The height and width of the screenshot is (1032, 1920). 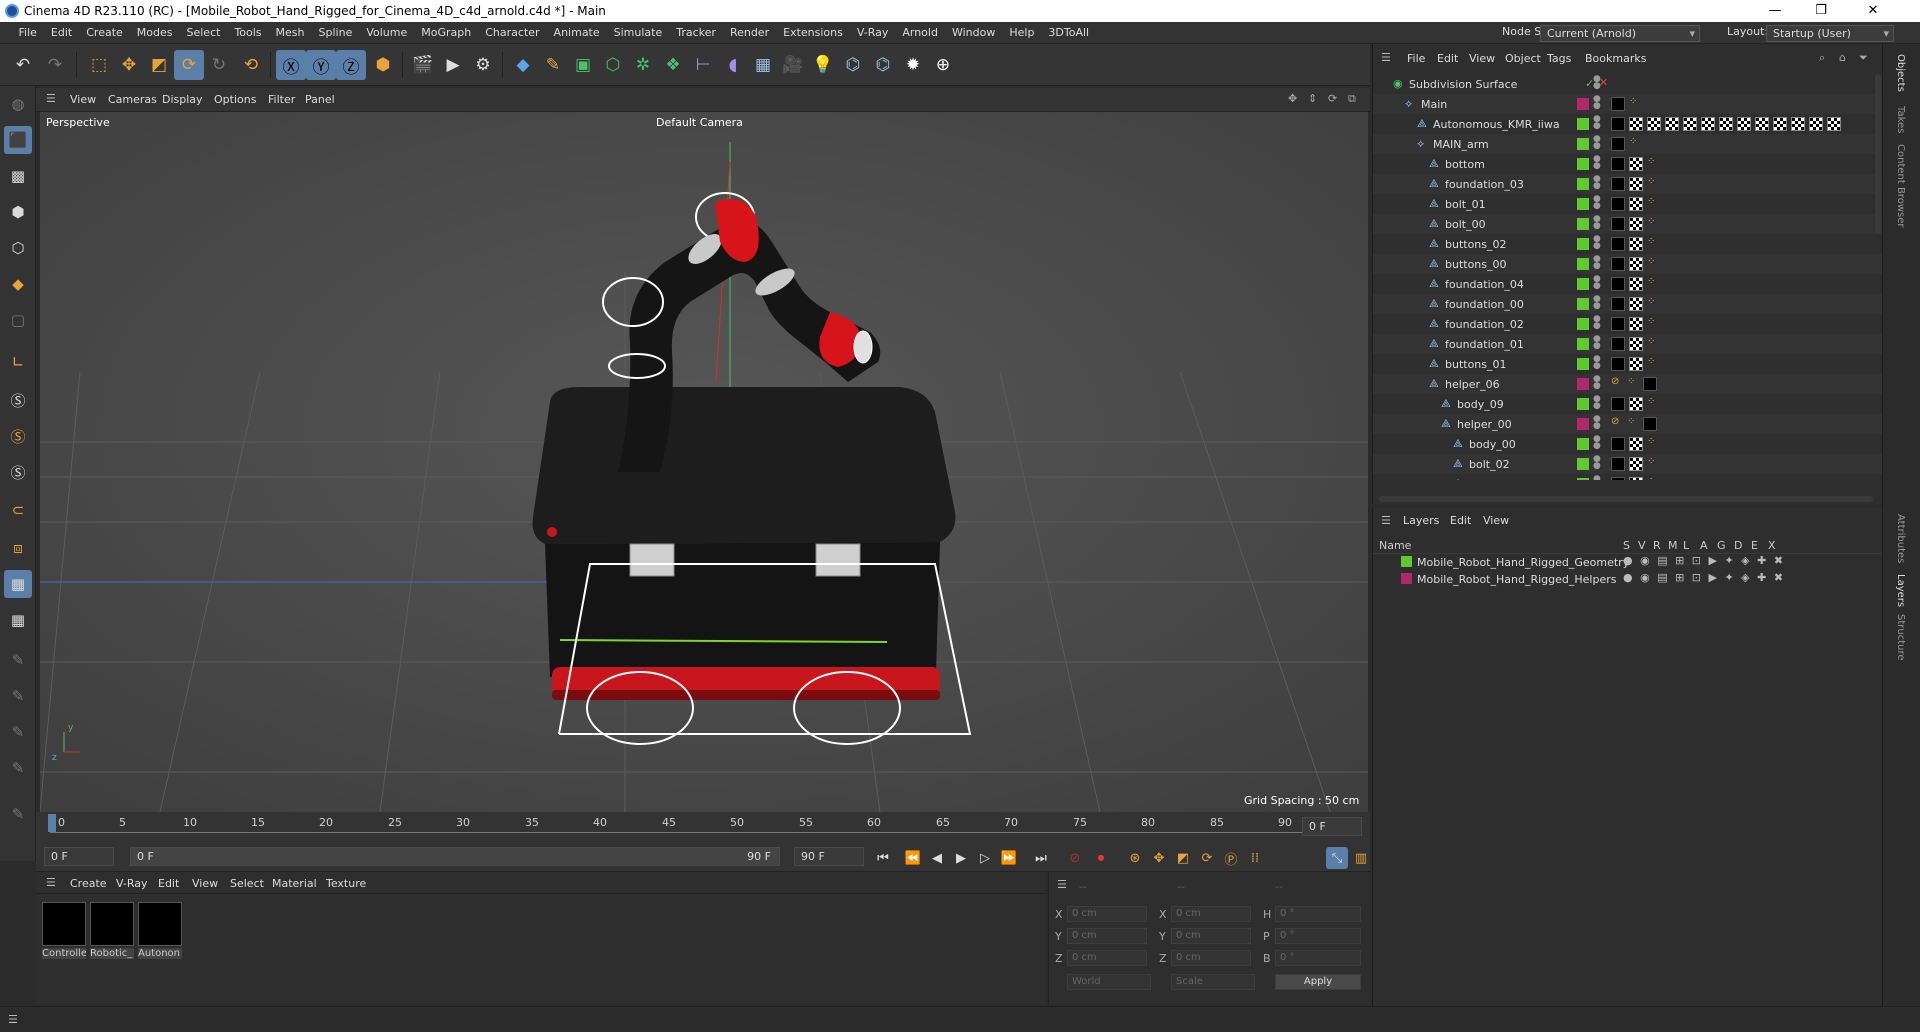 What do you see at coordinates (1628, 304) in the screenshot?
I see `object-row: ⟁ foundation_00 ● ● ⁘` at bounding box center [1628, 304].